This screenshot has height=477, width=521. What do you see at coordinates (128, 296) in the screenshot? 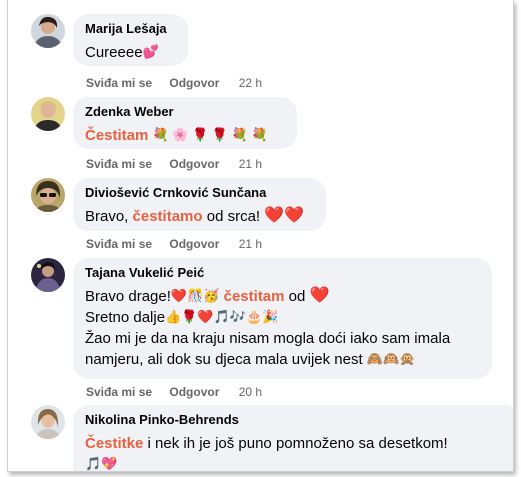
I see `comment-text: Bravo drage!` at bounding box center [128, 296].